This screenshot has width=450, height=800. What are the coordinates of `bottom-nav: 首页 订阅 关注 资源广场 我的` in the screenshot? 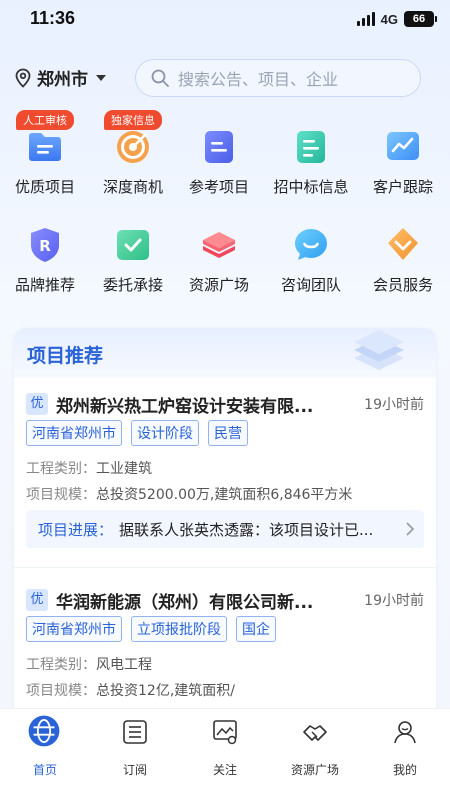 It's located at (225, 754).